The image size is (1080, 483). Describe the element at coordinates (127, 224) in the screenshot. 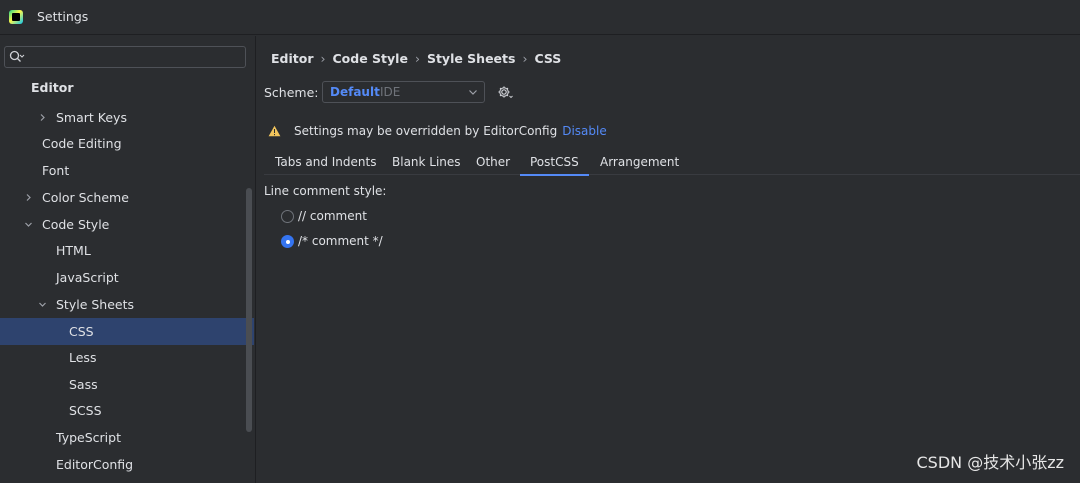

I see `sidebar-item-code-style: Code Style` at that location.